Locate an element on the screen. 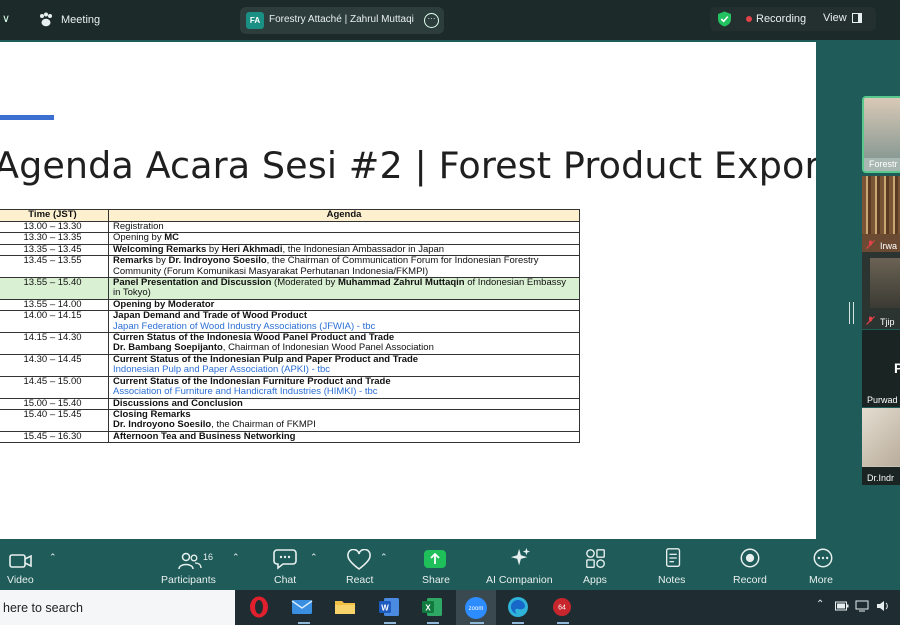 The width and height of the screenshot is (900, 625). share-screen-icon is located at coordinates (435, 559).